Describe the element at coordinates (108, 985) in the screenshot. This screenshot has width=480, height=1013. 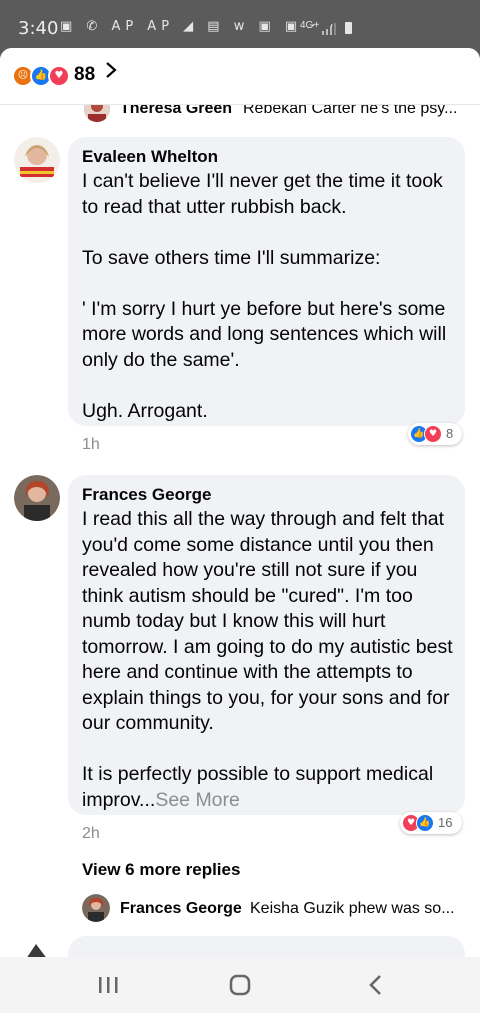
I see `recent-apps-icon` at that location.